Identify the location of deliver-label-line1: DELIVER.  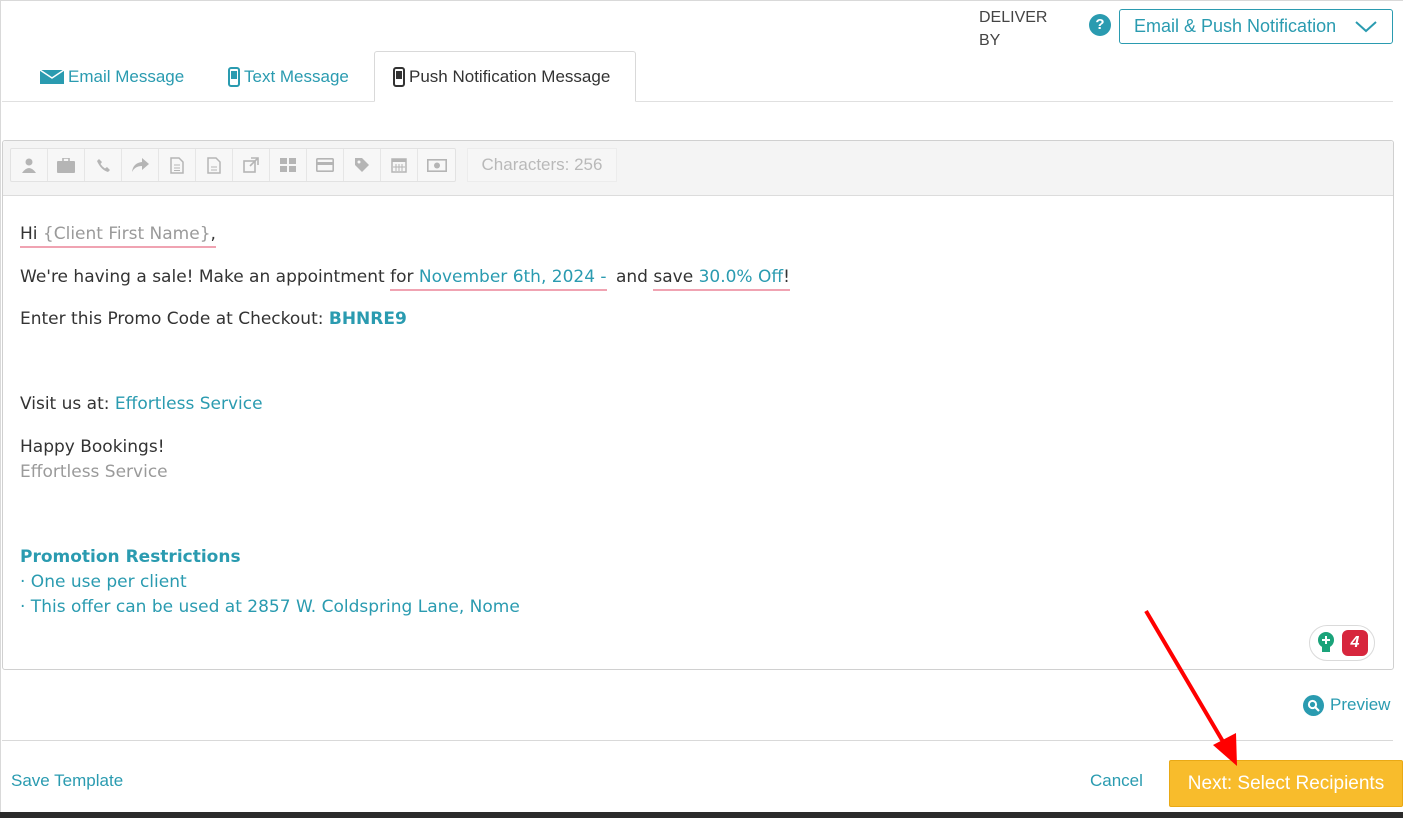
(1013, 17).